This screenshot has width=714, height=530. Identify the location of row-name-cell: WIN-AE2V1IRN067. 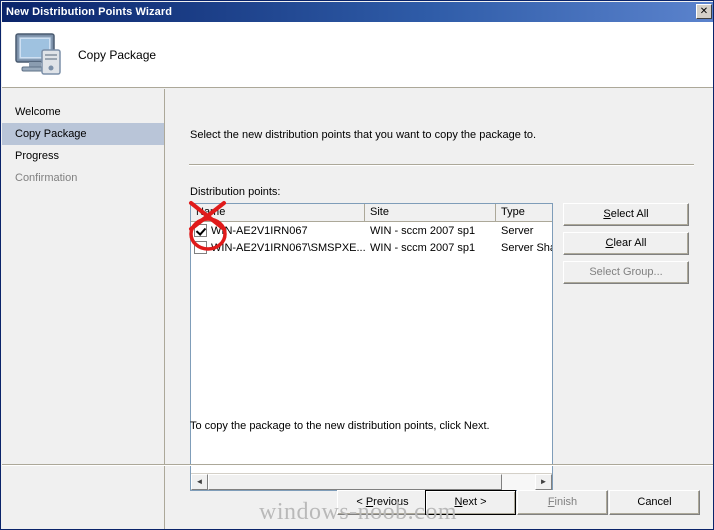
(278, 230).